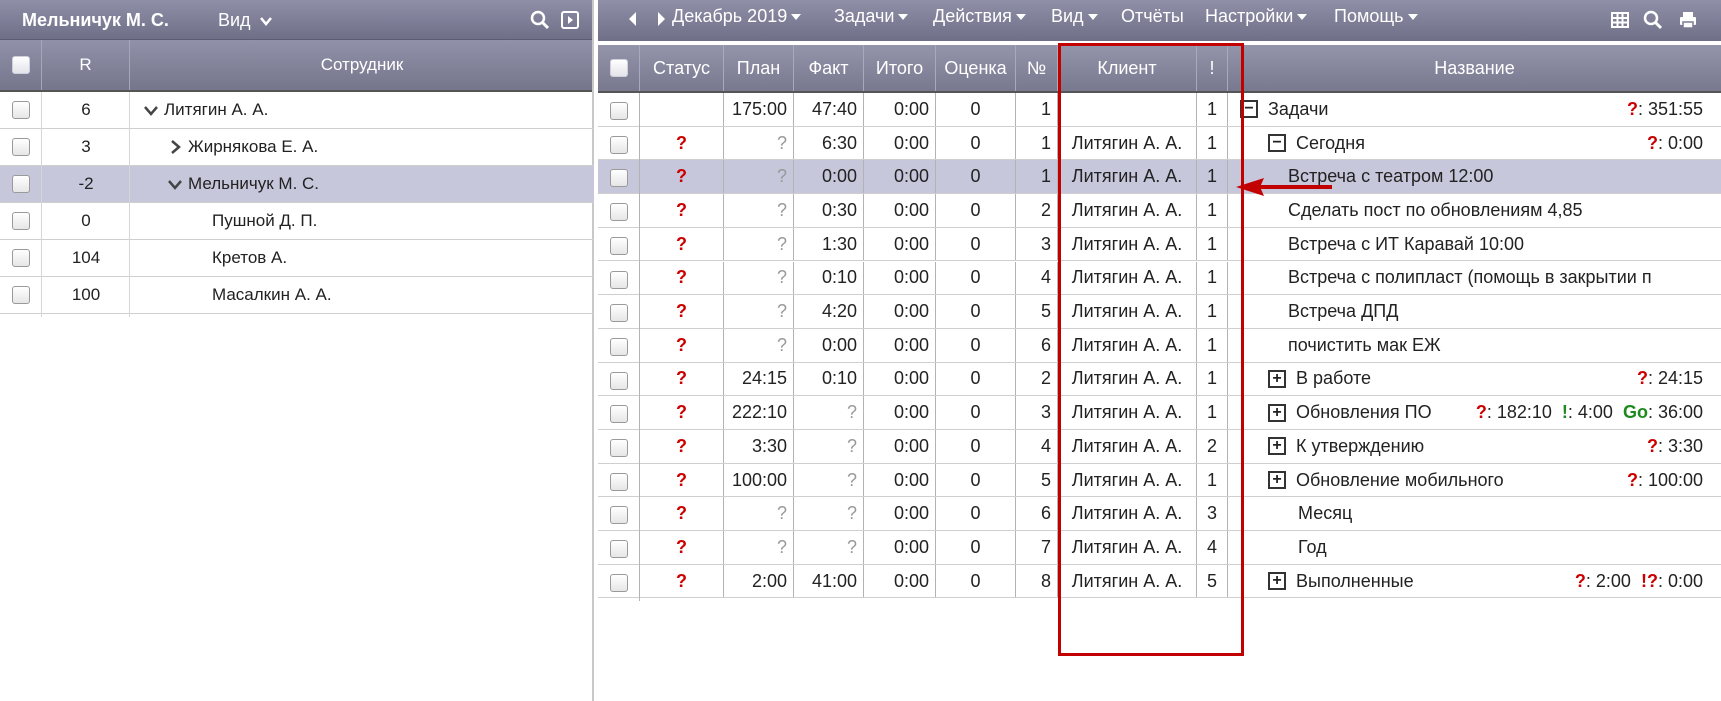 Image resolution: width=1721 pixels, height=701 pixels. What do you see at coordinates (1297, 547) in the screenshot?
I see `task-name-cell: Год` at bounding box center [1297, 547].